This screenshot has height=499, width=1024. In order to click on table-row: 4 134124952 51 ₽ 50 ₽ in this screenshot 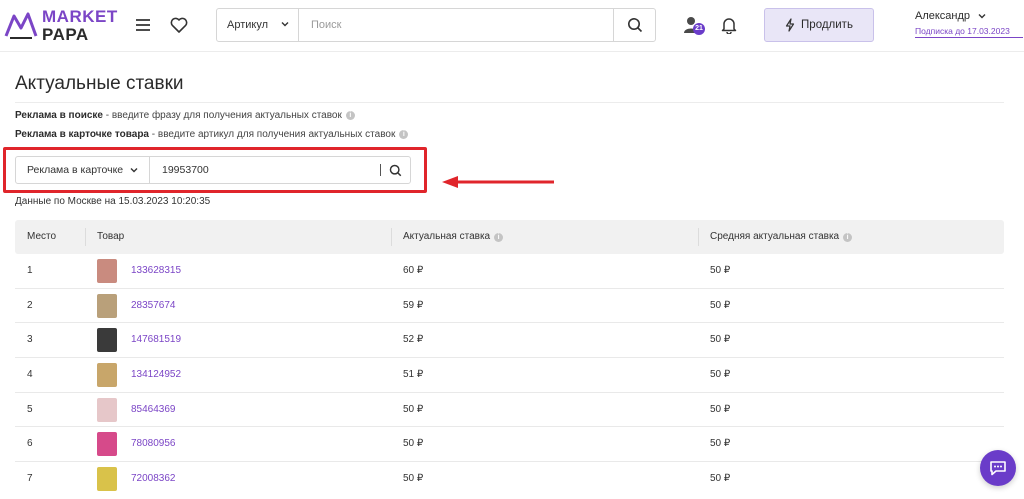, I will do `click(509, 375)`.